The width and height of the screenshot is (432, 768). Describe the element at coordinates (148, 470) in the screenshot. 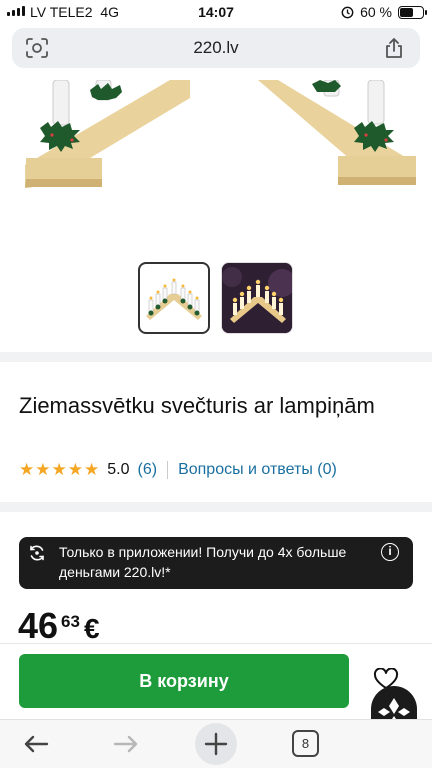

I see `reviews-count-link: (6)` at that location.